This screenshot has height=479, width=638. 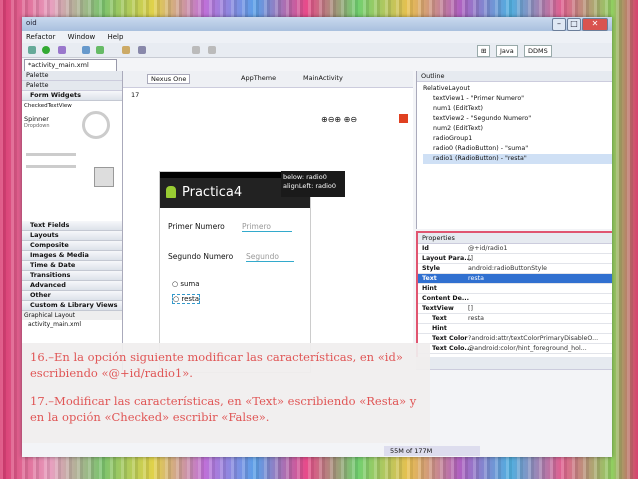 I want to click on progress-circle-icon, so click(x=96, y=125).